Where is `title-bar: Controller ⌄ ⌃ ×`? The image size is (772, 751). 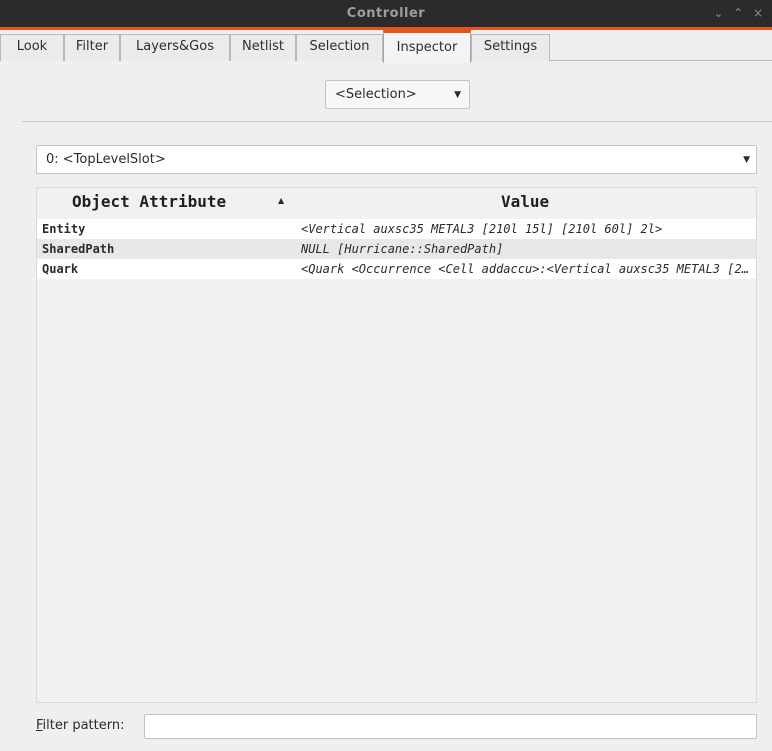 title-bar: Controller ⌄ ⌃ × is located at coordinates (386, 15).